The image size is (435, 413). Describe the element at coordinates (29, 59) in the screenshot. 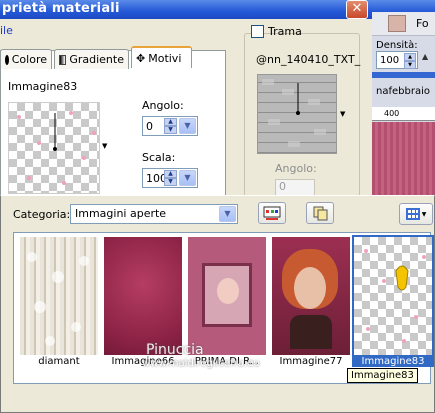

I see `tab-label: Colore` at that location.